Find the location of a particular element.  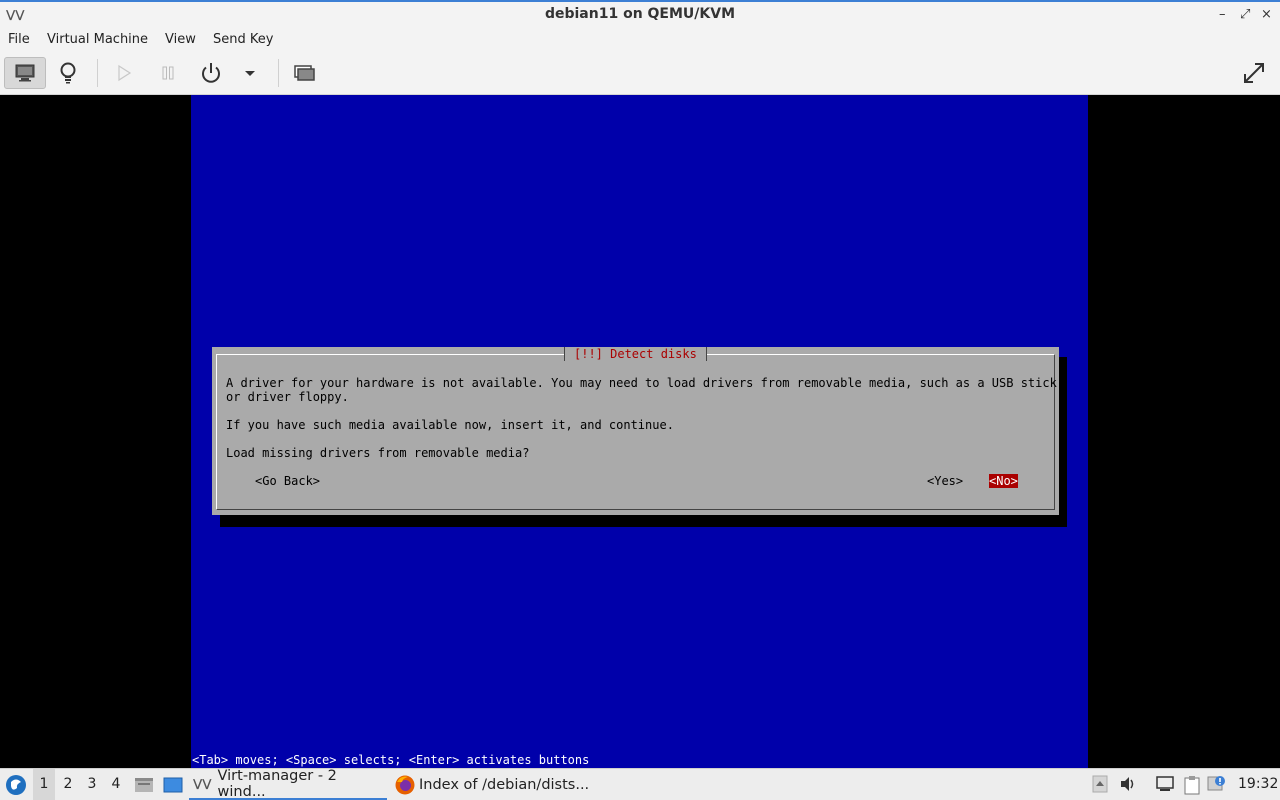

updates-button is located at coordinates (1217, 786).